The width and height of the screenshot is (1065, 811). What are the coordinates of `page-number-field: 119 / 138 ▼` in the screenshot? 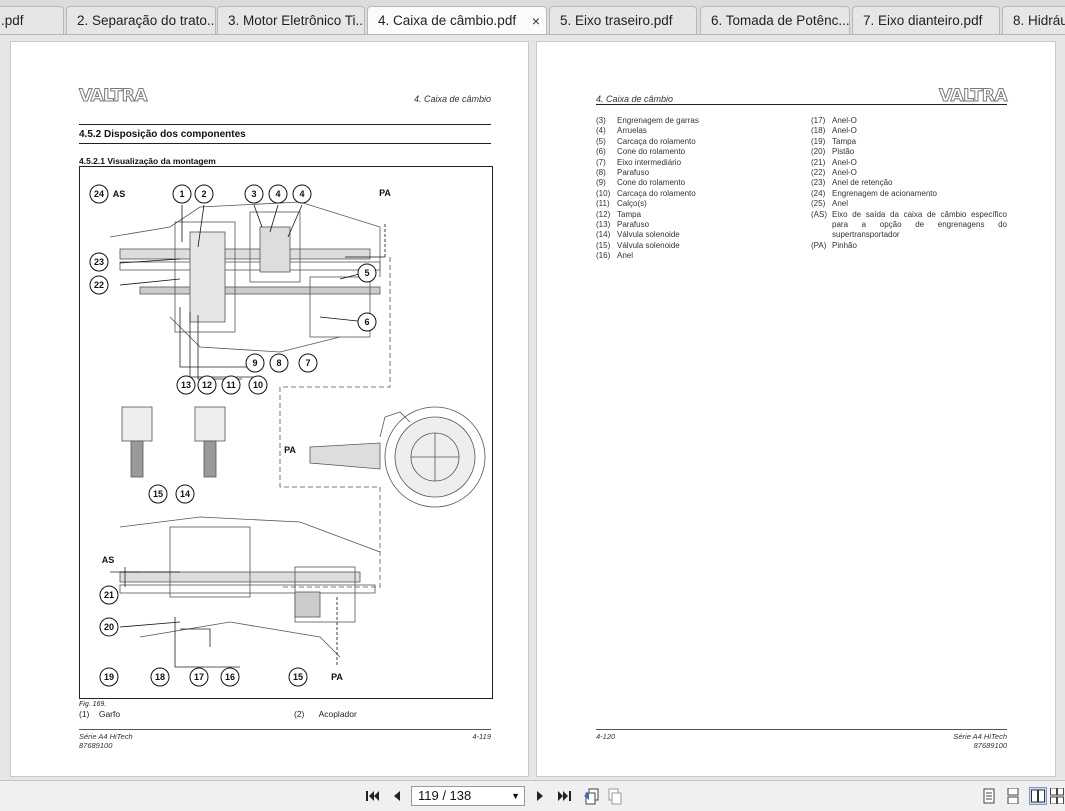 It's located at (468, 796).